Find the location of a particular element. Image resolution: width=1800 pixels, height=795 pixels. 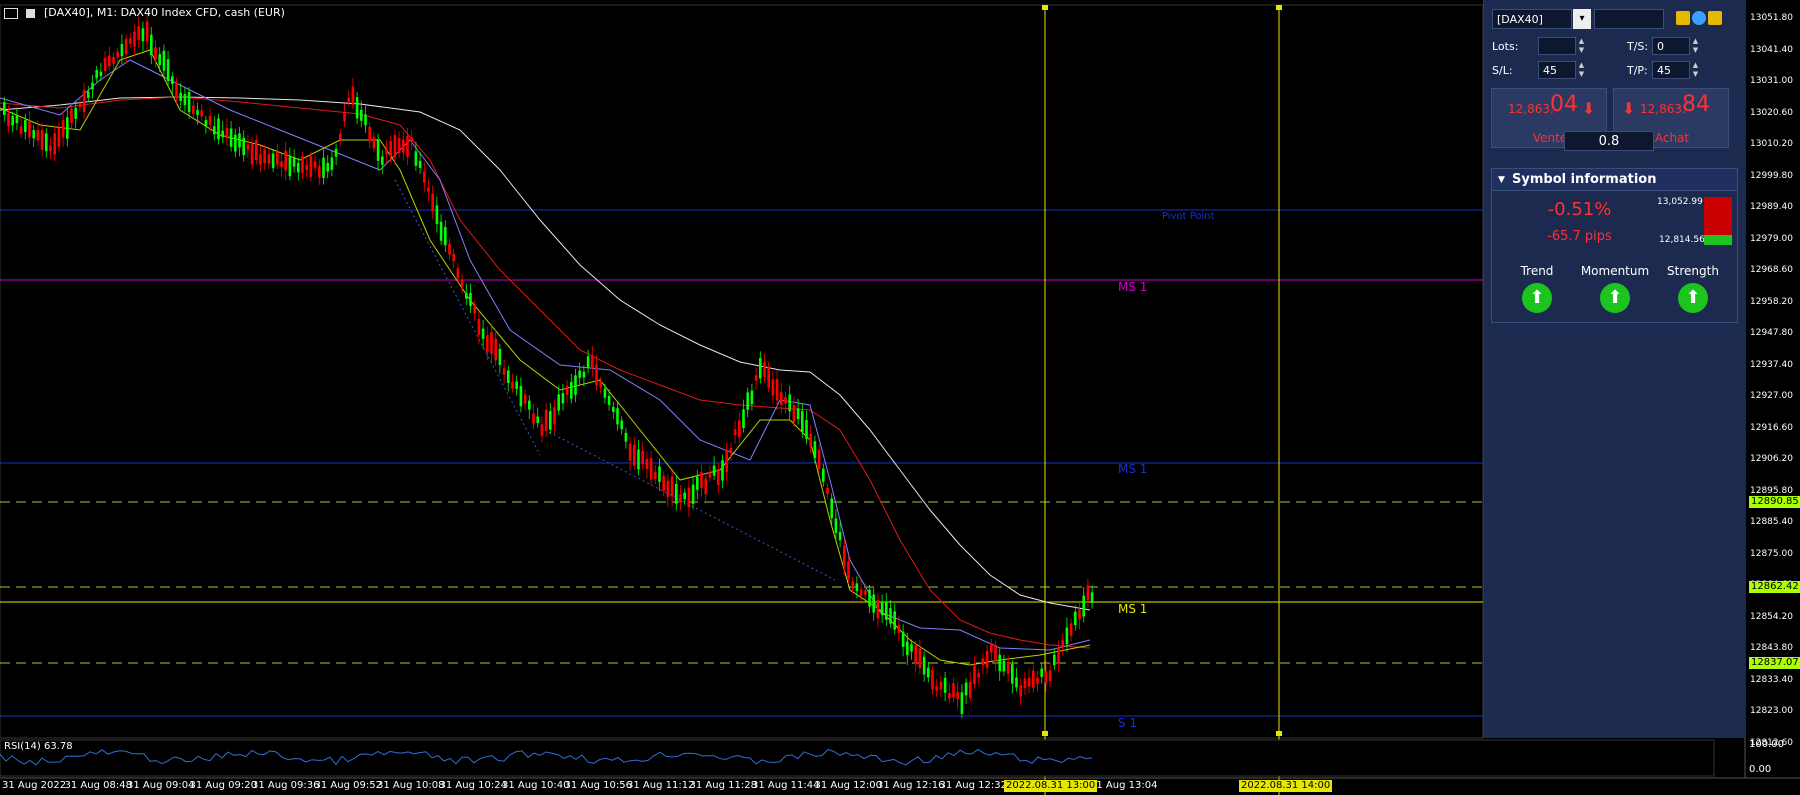

symbol-search-input is located at coordinates (1629, 19).